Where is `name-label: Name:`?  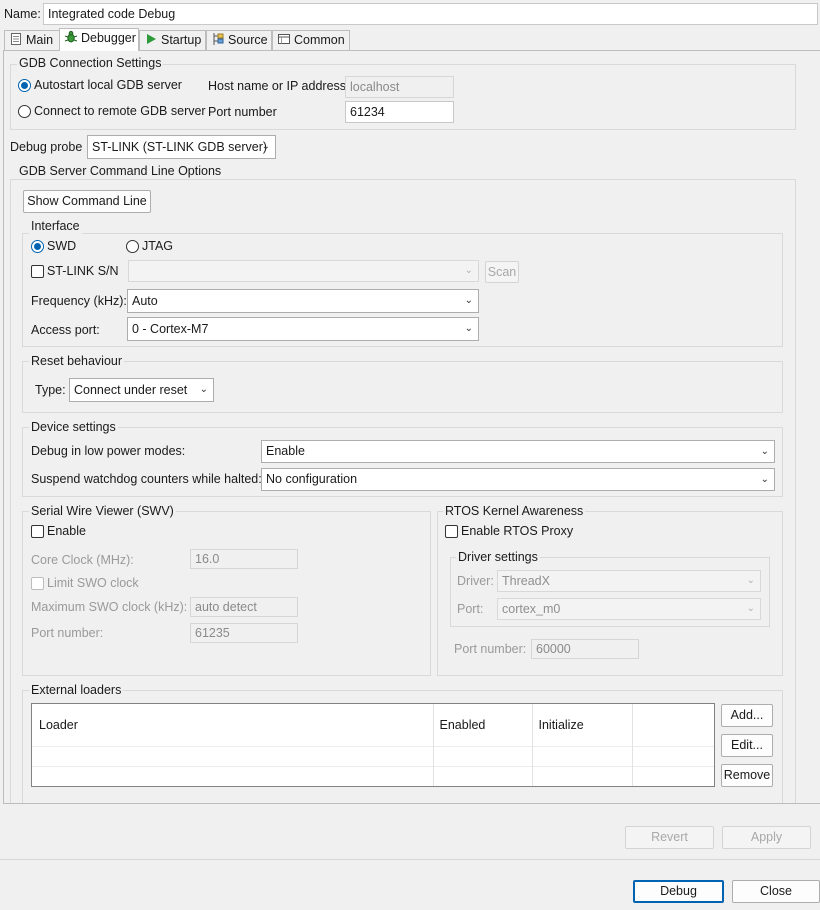 name-label: Name: is located at coordinates (22, 14).